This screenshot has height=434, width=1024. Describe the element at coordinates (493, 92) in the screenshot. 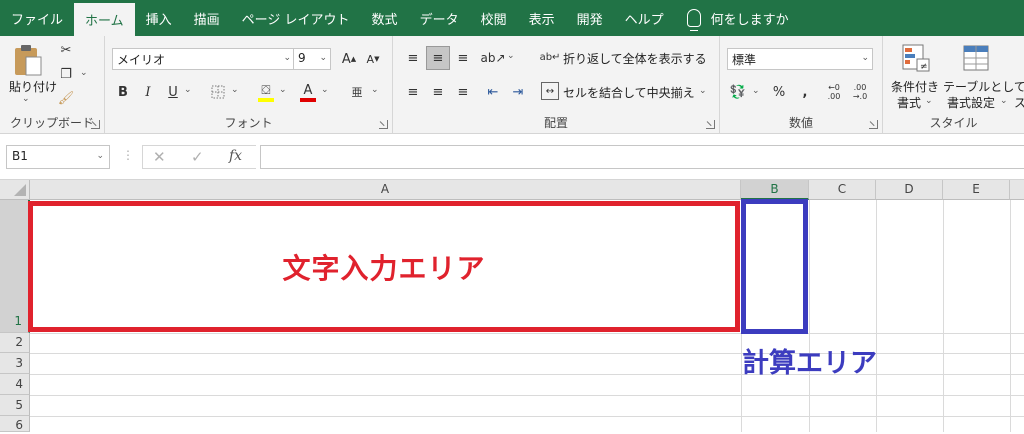

I see `decrease-indent-icon: ⇤` at that location.